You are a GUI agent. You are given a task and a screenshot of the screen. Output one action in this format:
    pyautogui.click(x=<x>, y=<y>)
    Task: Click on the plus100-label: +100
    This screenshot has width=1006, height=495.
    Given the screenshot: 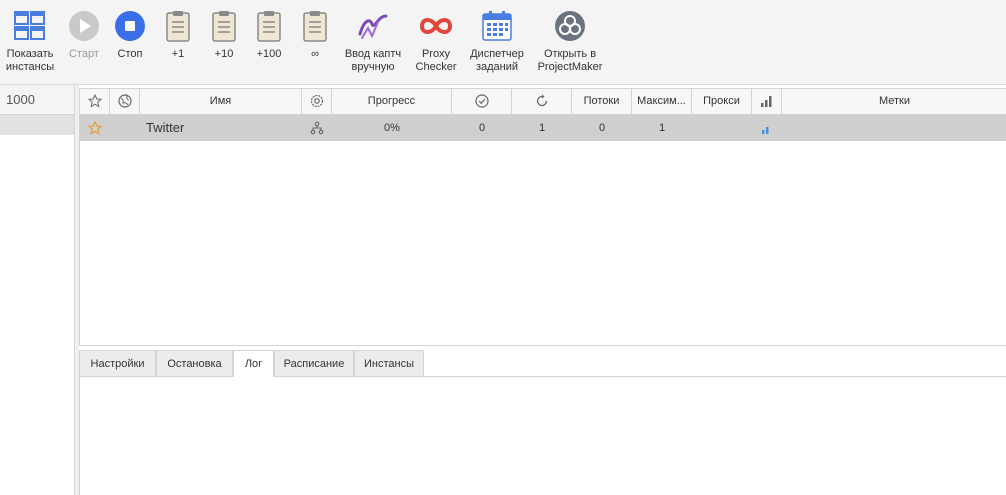 What is the action you would take?
    pyautogui.click(x=269, y=54)
    